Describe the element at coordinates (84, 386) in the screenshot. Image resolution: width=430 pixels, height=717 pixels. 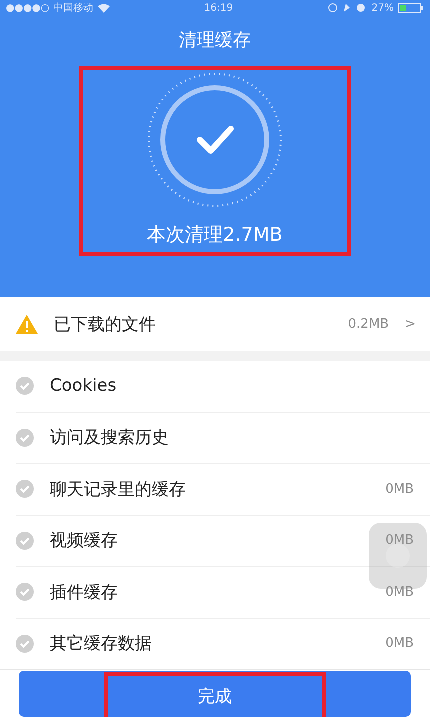
I see `row-label: Cookies` at that location.